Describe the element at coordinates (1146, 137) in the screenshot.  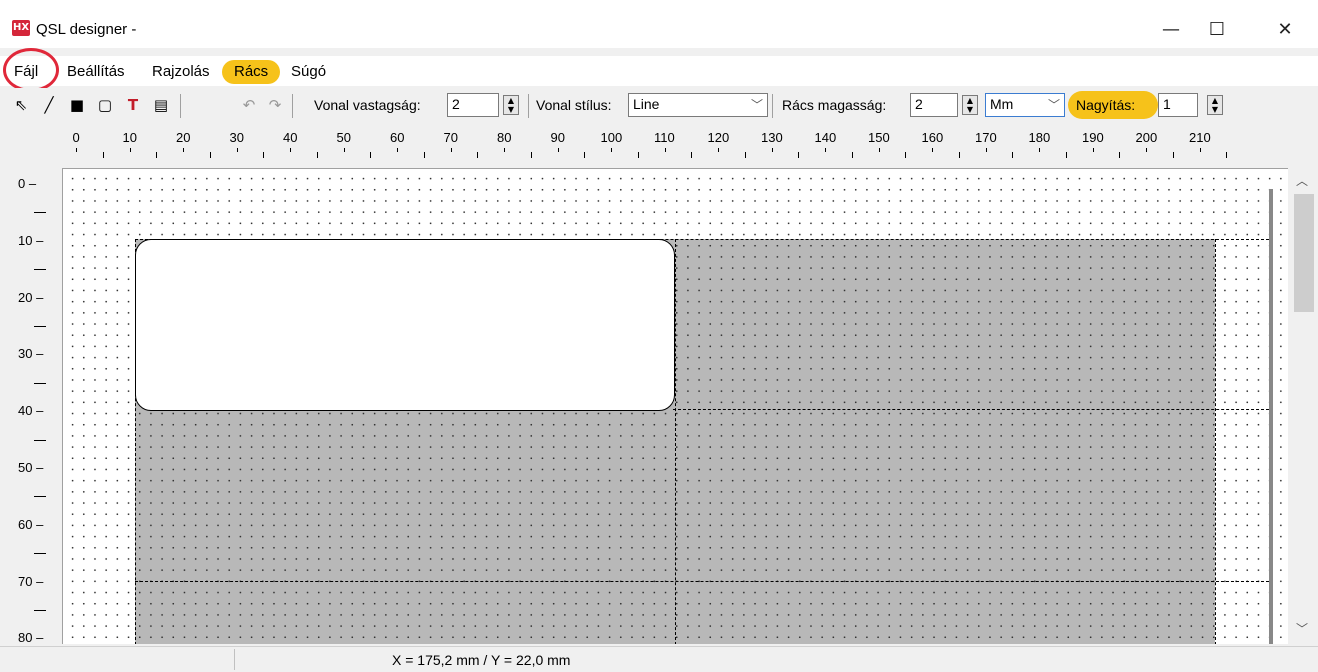
I see `ruler-label: 200` at that location.